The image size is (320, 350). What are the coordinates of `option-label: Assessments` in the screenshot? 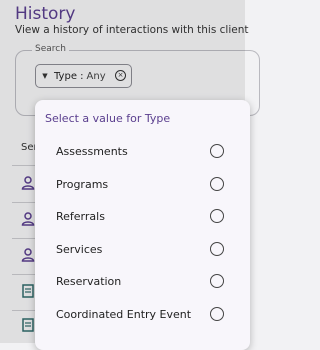 It's located at (92, 151).